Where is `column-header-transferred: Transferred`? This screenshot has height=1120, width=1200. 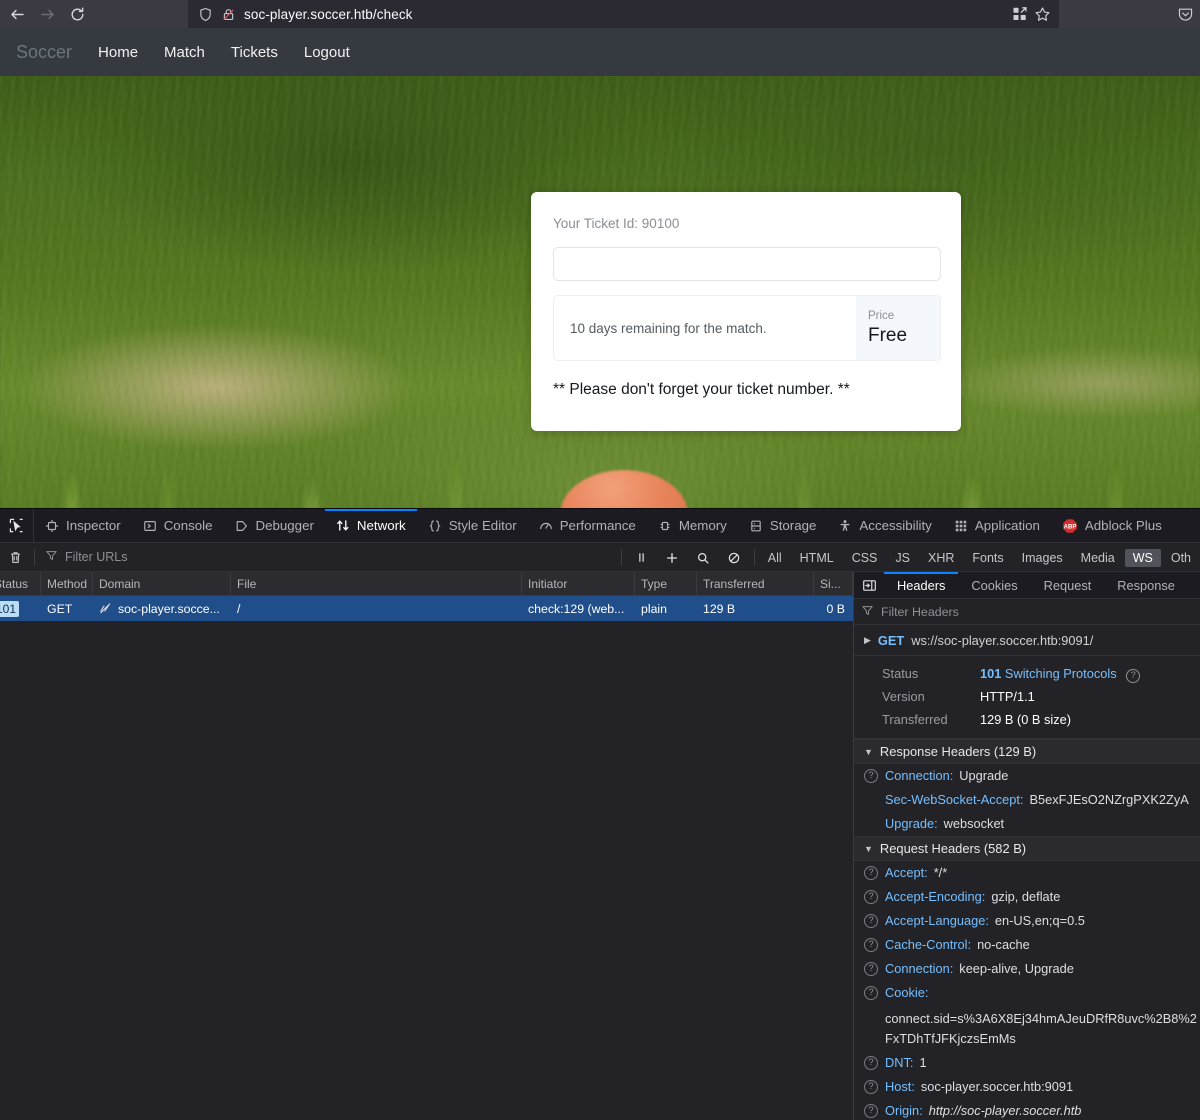
column-header-transferred: Transferred is located at coordinates (755, 583).